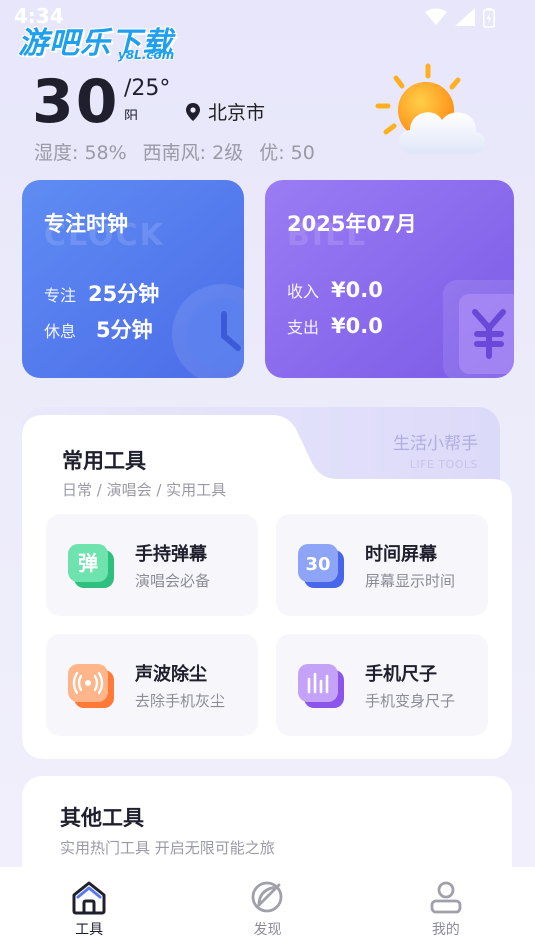  What do you see at coordinates (435, 444) in the screenshot?
I see `life-tools-cn: 生活小帮手` at bounding box center [435, 444].